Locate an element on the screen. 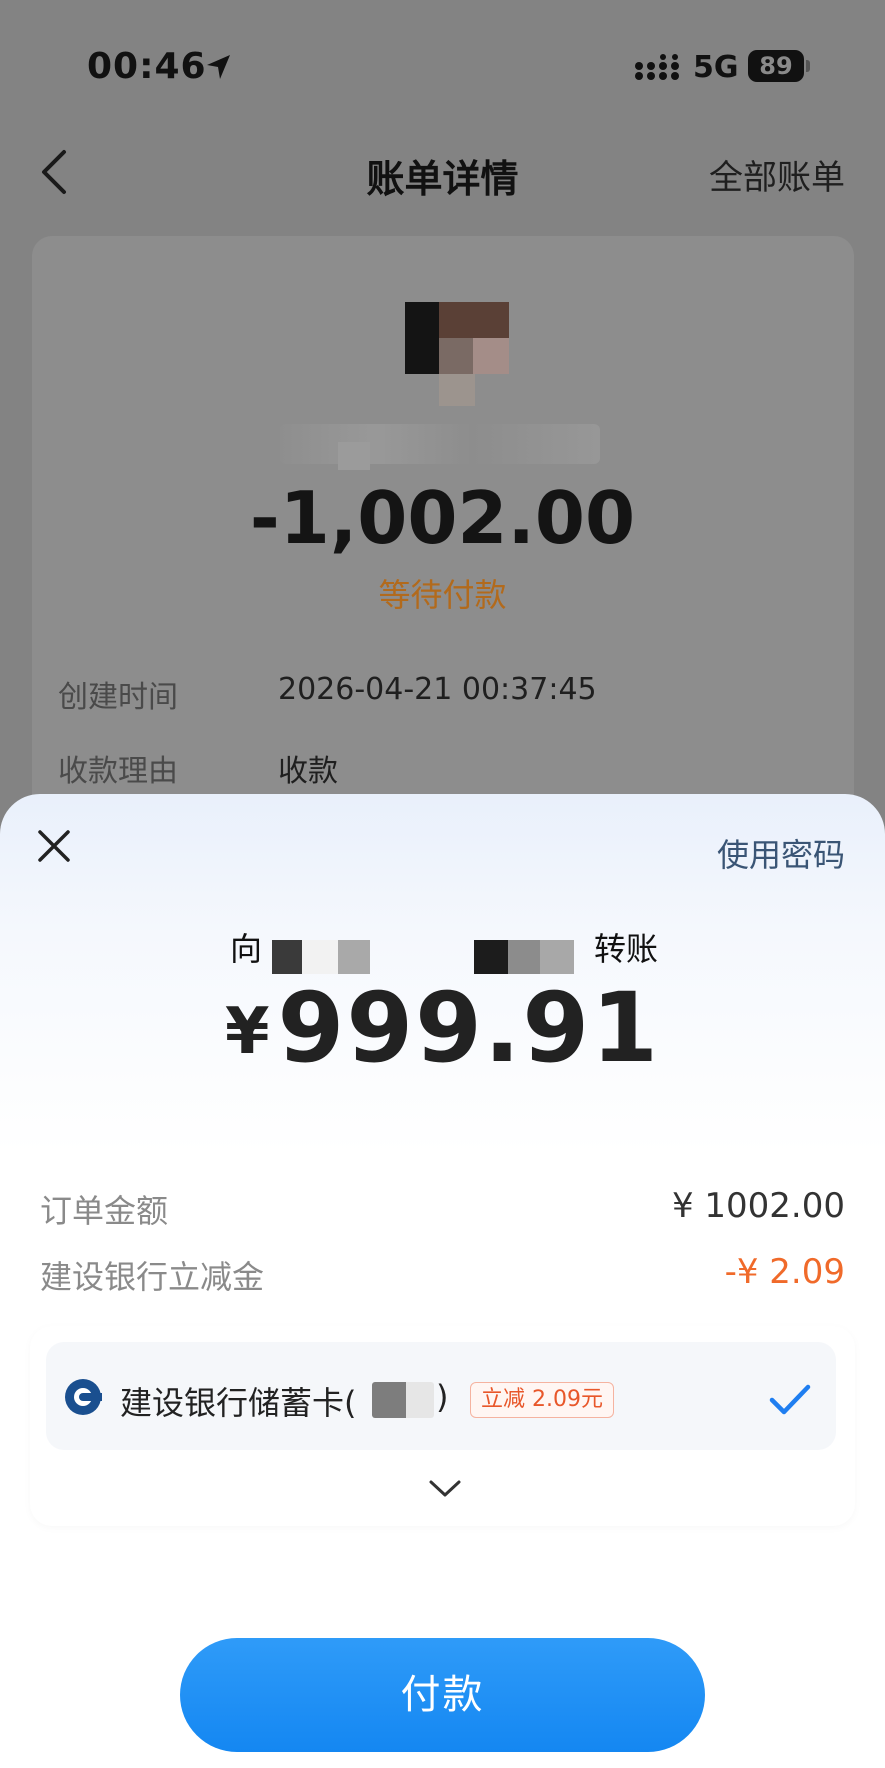 The width and height of the screenshot is (885, 1768). ccb-logo-icon is located at coordinates (83, 1397).